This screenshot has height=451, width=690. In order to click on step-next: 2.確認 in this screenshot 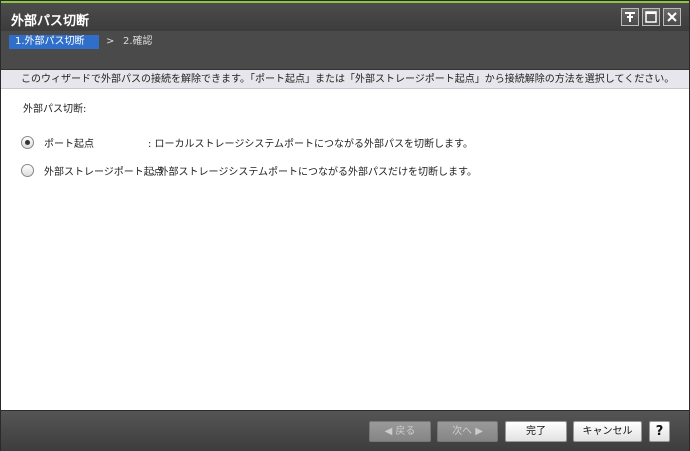, I will do `click(138, 41)`.